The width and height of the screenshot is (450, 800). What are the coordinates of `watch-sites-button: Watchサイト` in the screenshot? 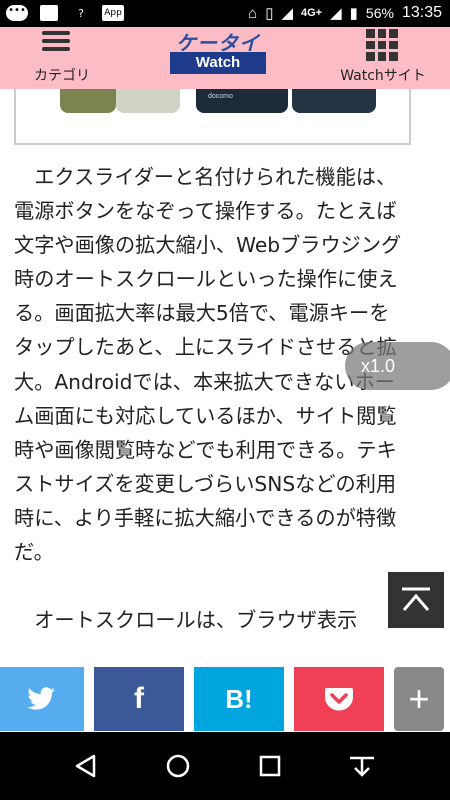 It's located at (383, 58).